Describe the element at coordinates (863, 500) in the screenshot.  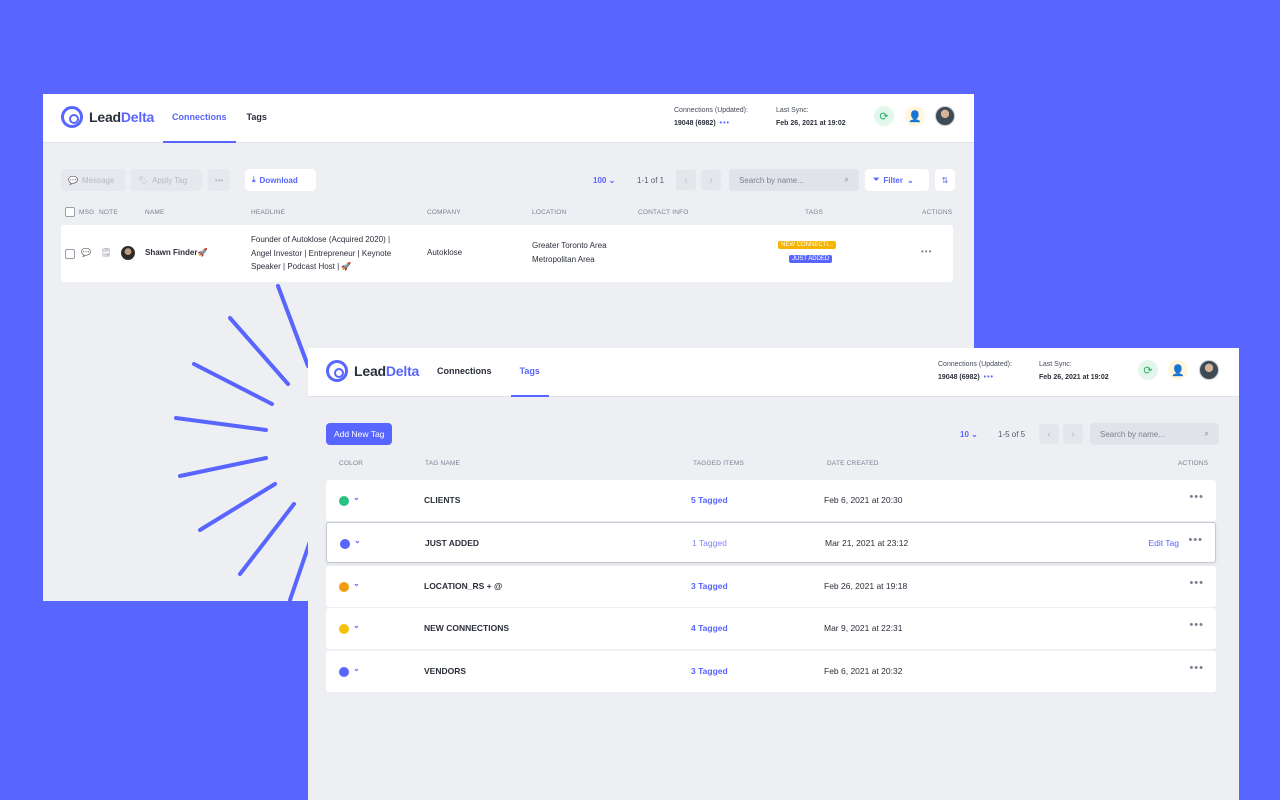
I see `date-created: Feb 6, 2021 at 20:30` at that location.